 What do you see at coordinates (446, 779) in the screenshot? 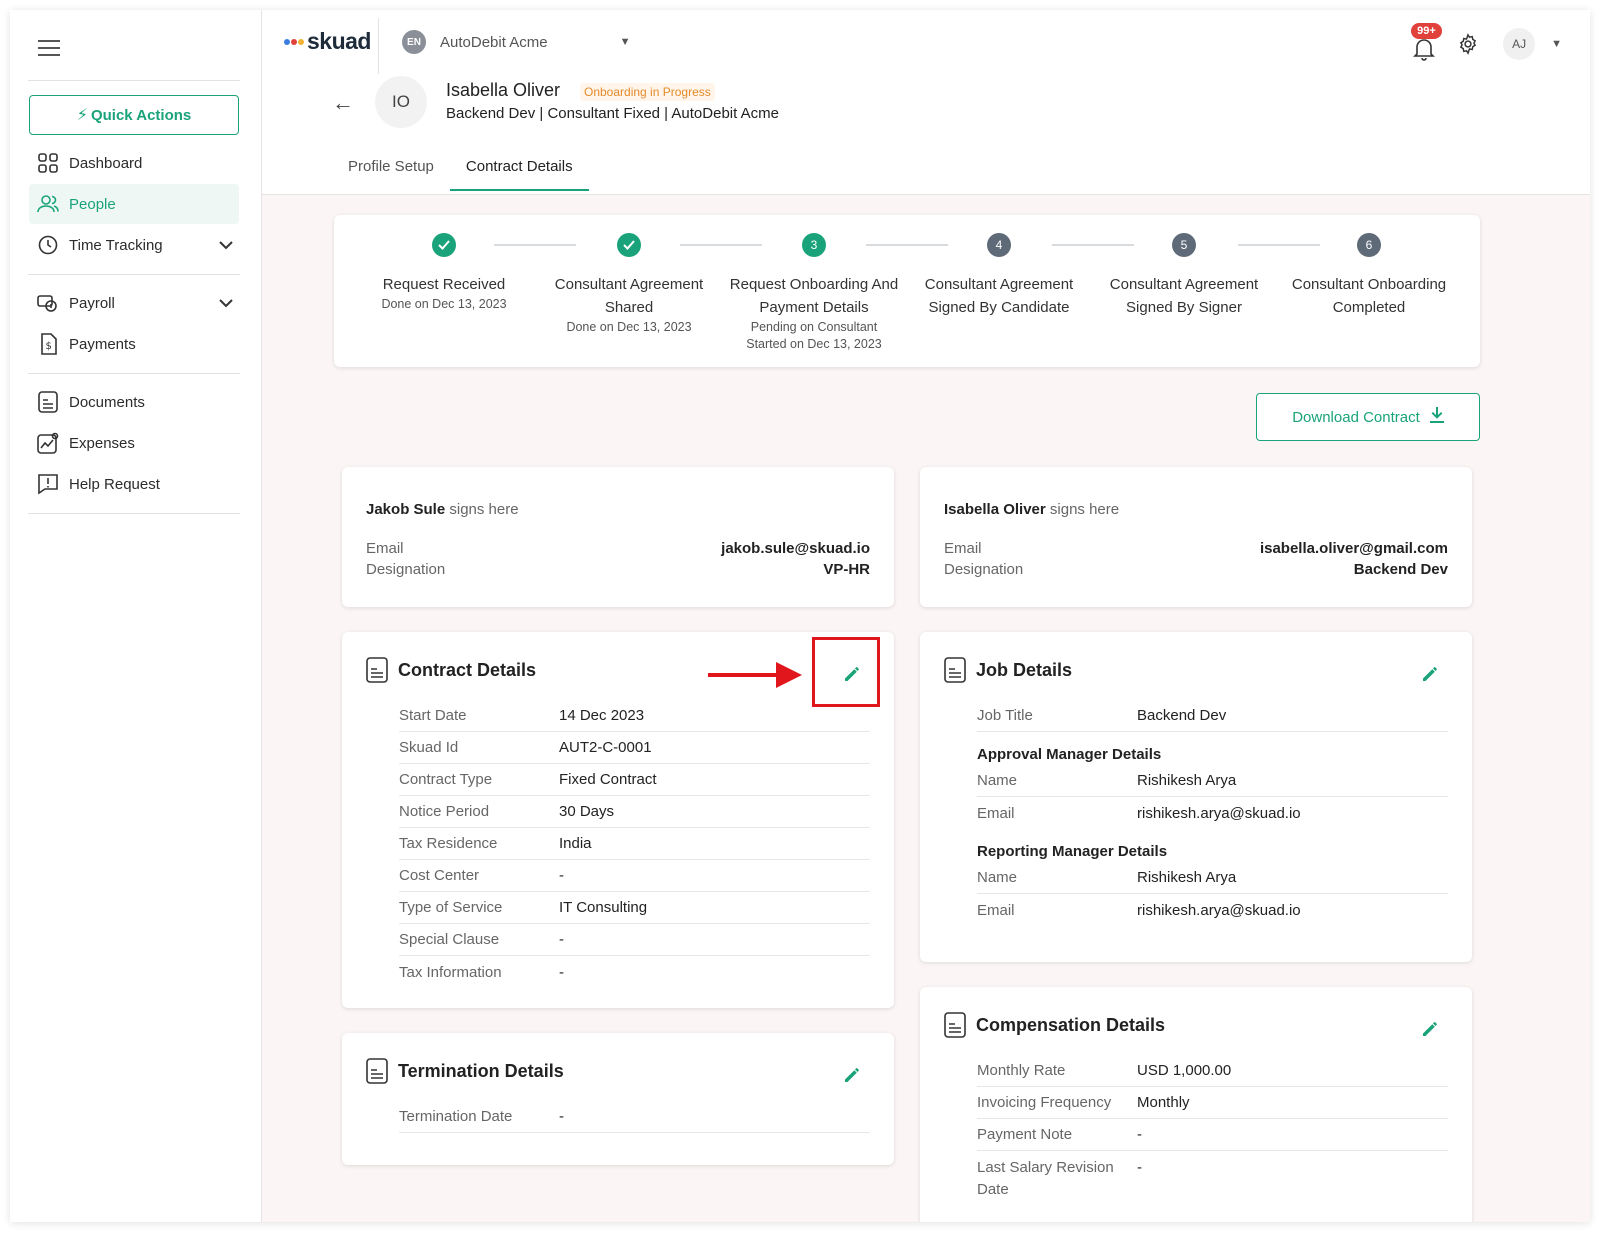
I see `field-label: Contract Type` at bounding box center [446, 779].